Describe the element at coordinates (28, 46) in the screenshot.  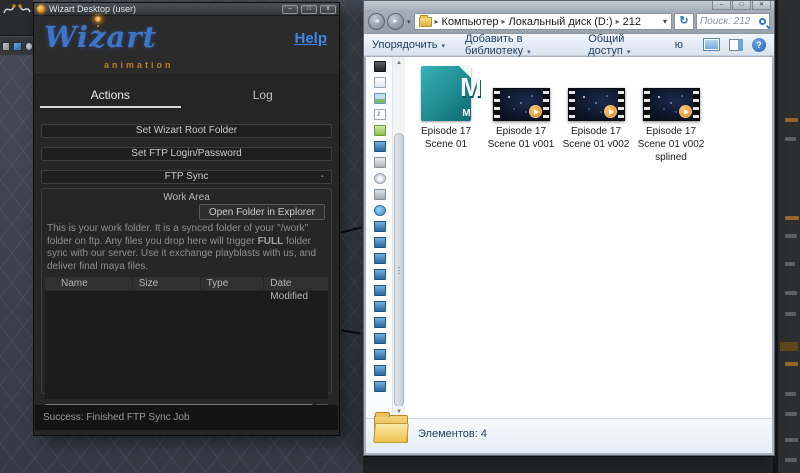
I see `sphere-tool-icon` at that location.